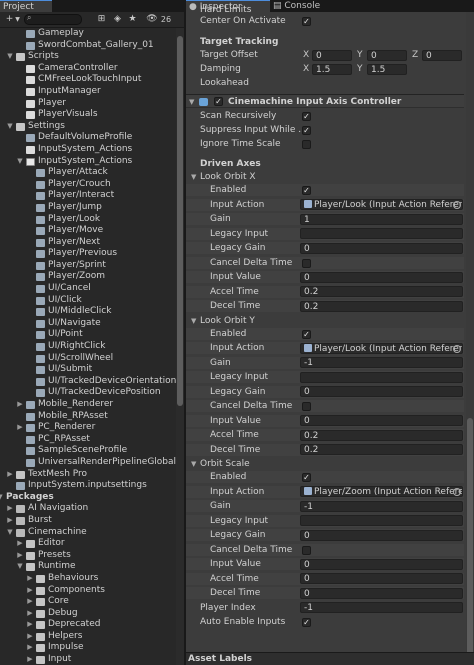  What do you see at coordinates (88, 115) in the screenshot?
I see `tree-item: PlayerVisuals` at bounding box center [88, 115].